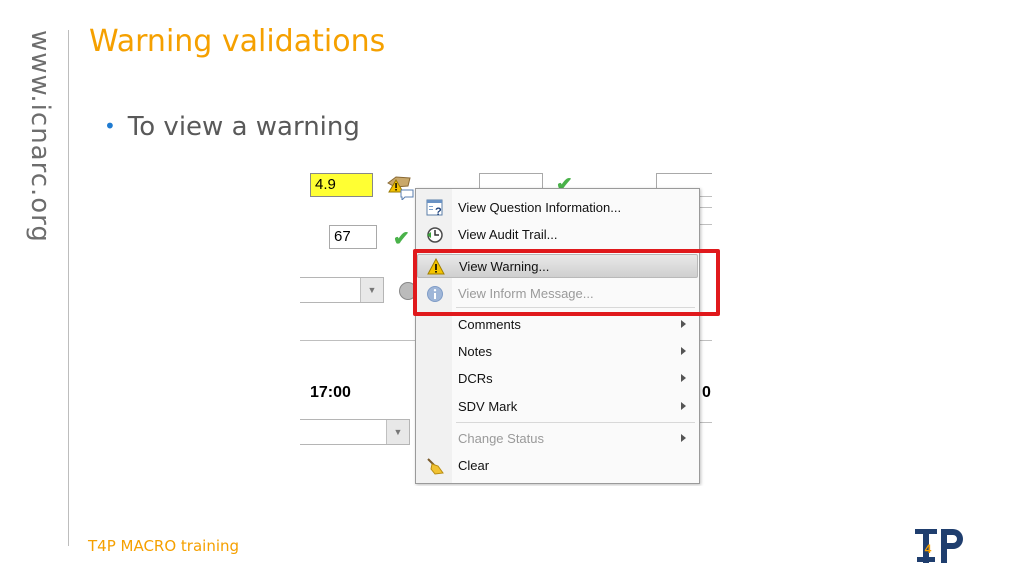 Image resolution: width=1024 pixels, height=576 pixels. What do you see at coordinates (434, 208) in the screenshot?
I see `question-info-icon: ?` at bounding box center [434, 208].